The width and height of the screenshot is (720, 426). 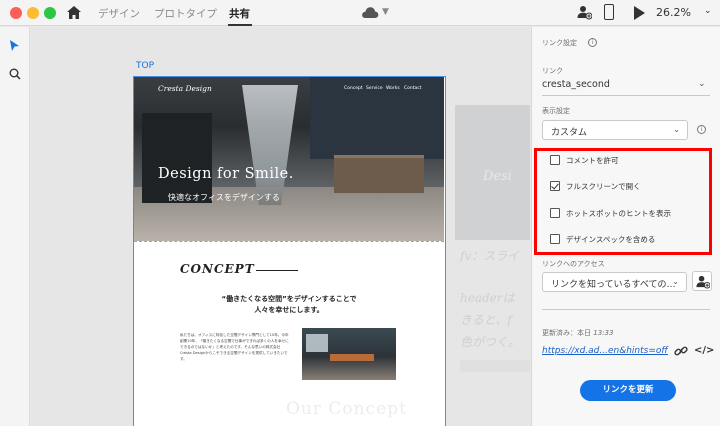 I want to click on checkbox-checked, so click(x=555, y=186).